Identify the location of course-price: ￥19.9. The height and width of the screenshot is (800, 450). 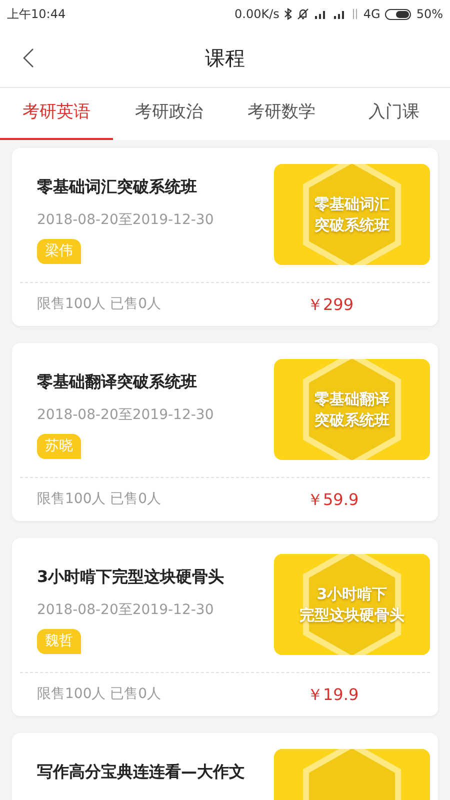
(333, 695).